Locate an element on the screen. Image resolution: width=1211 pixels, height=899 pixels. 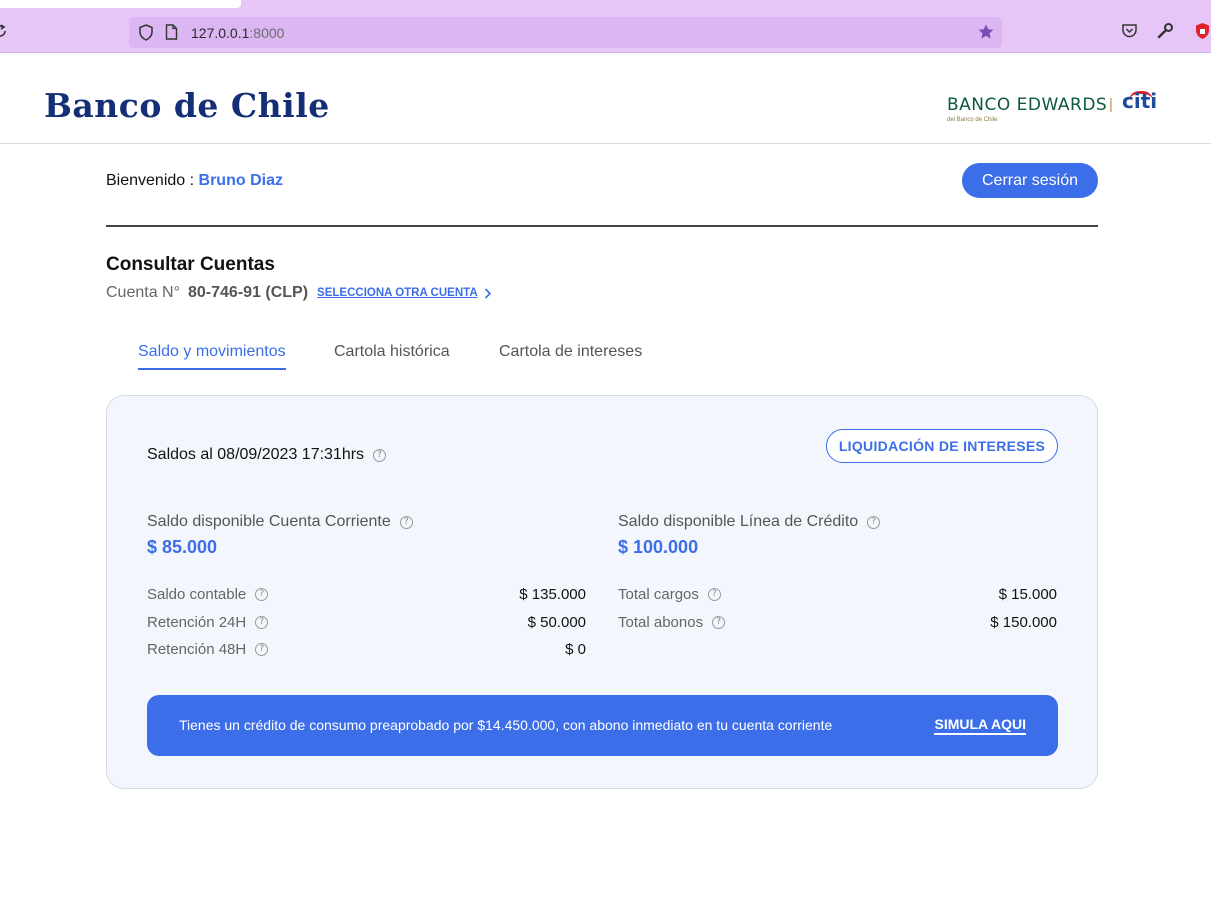
checking-available-title: Saldo disponible Cuenta Corriente ? is located at coordinates (280, 522).